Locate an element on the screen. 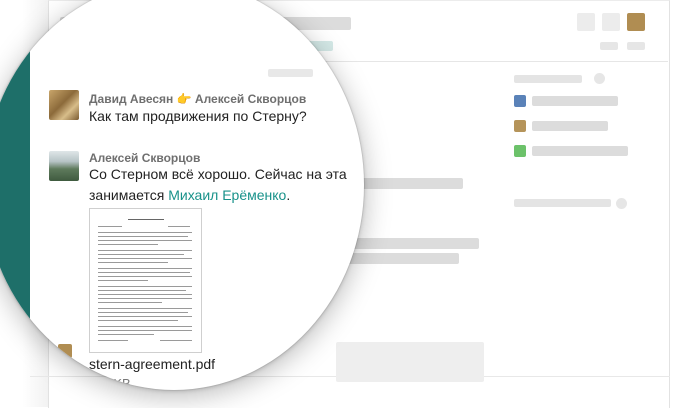 This screenshot has width=698, height=408. channel-color-green is located at coordinates (520, 151).